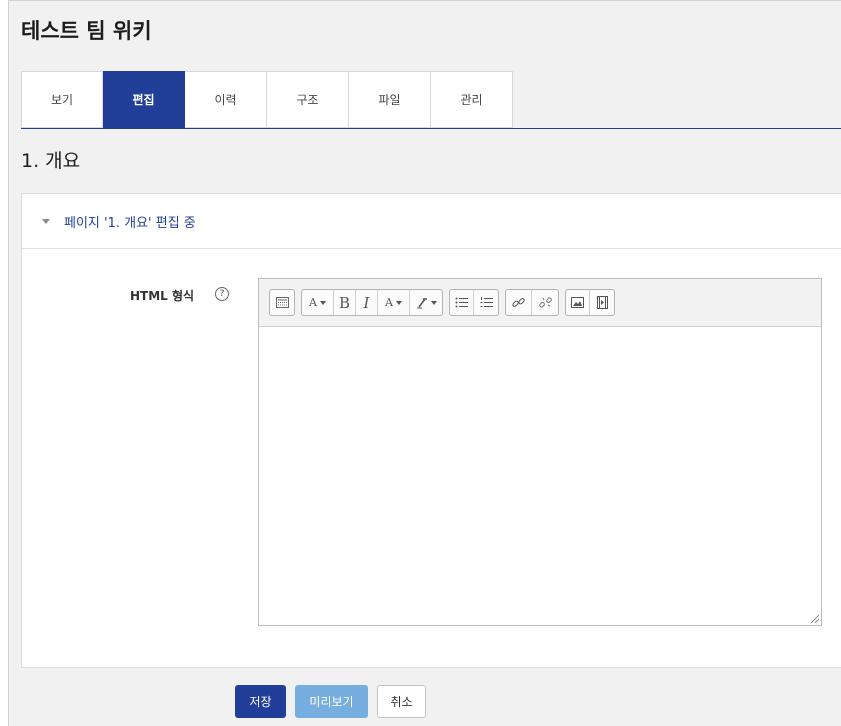  I want to click on collapse-caret-icon, so click(46, 221).